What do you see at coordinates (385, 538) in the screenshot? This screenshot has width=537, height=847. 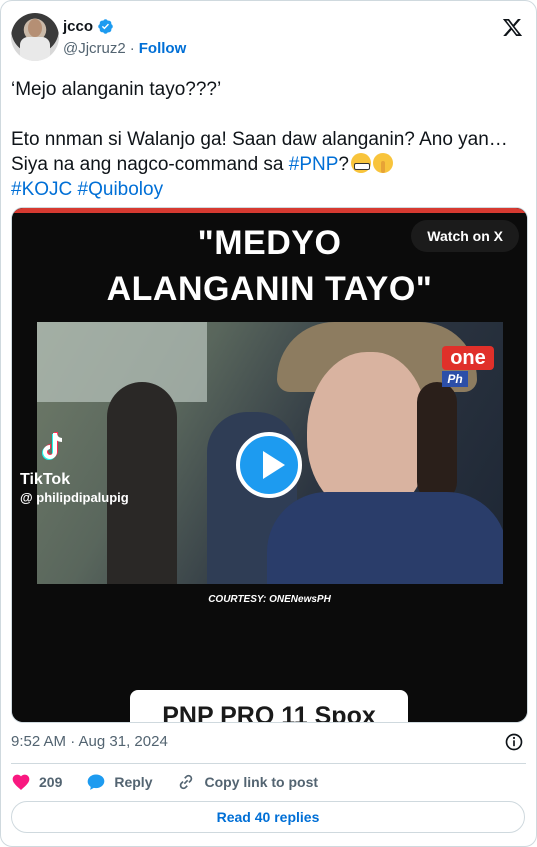 I see `scene-shirt` at bounding box center [385, 538].